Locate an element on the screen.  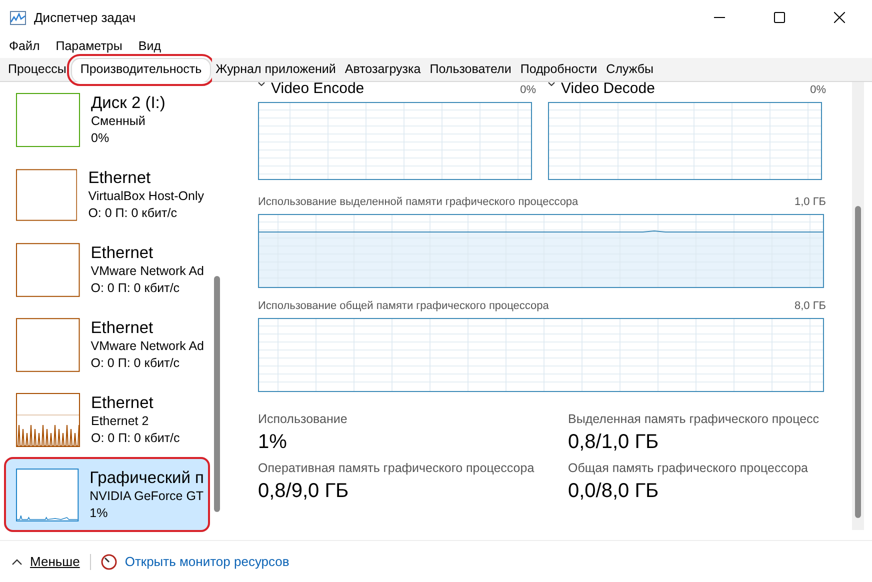
engine-label: Video Encode is located at coordinates (317, 89).